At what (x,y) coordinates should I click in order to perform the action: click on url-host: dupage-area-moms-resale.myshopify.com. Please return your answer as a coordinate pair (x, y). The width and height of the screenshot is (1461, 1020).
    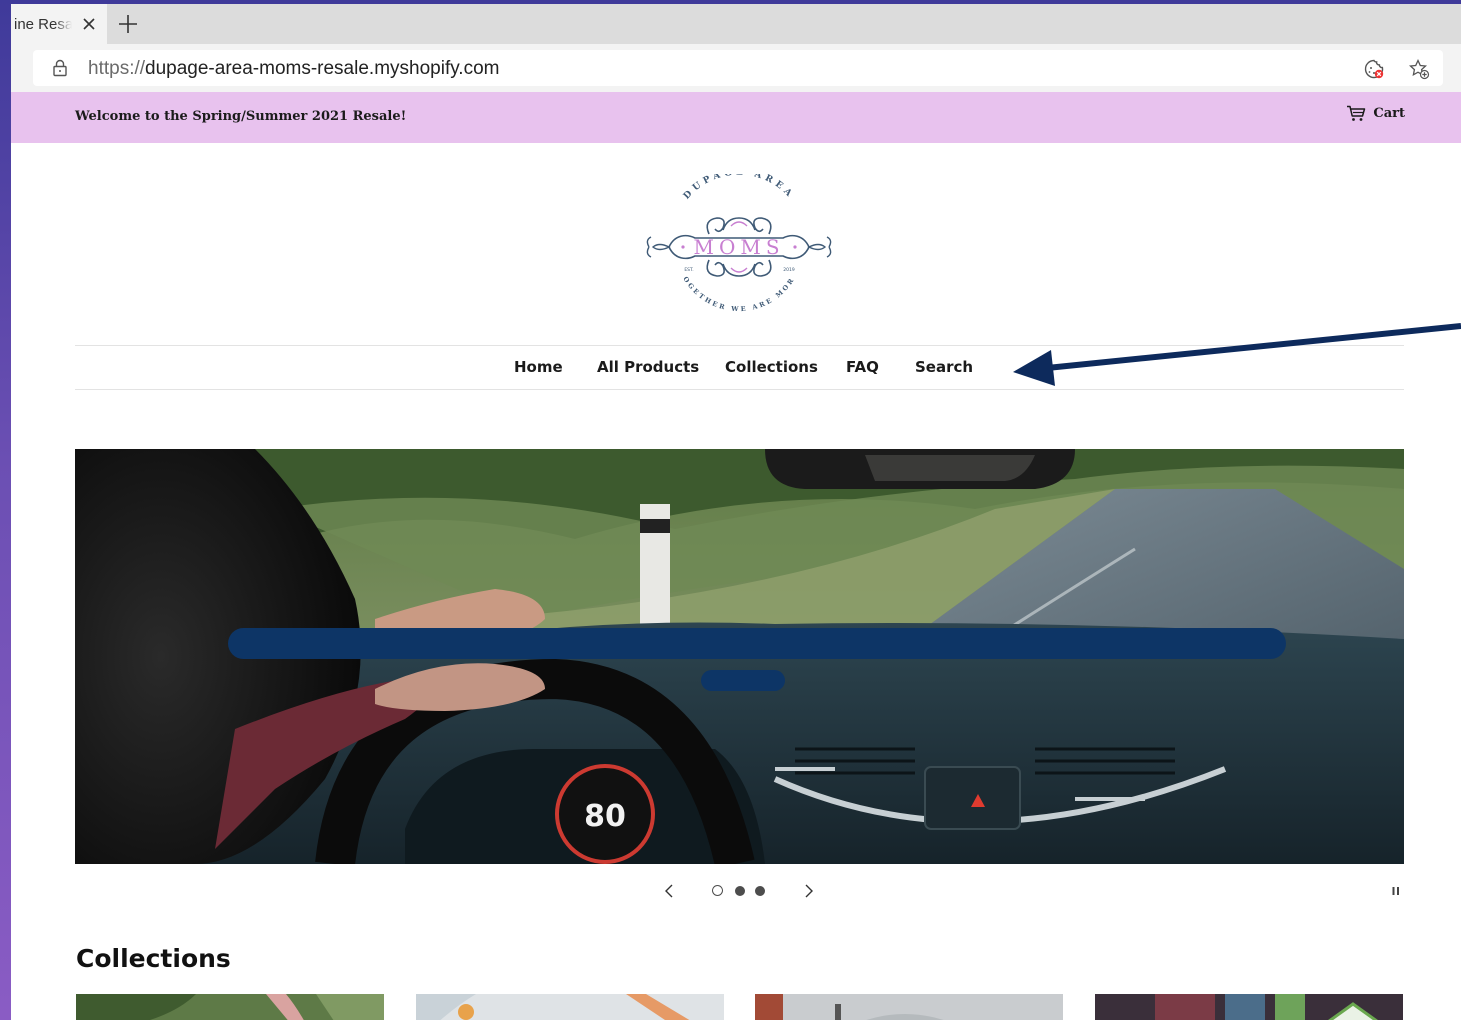
    Looking at the image, I should click on (322, 68).